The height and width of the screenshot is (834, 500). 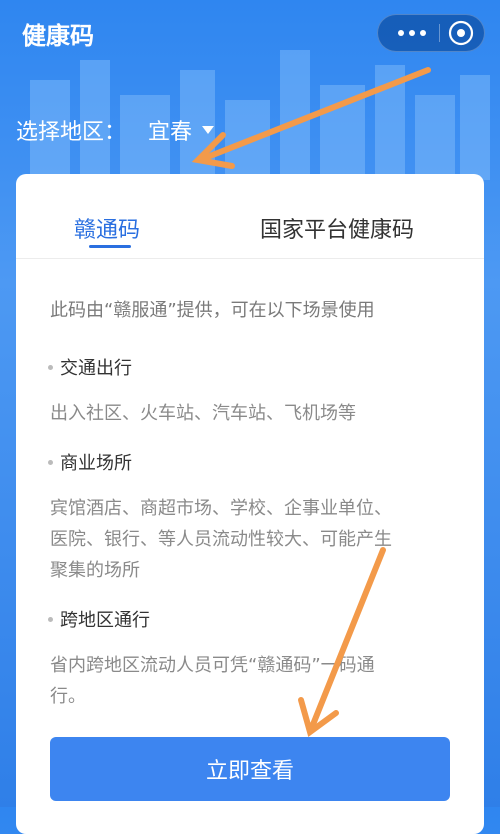 I want to click on capsule-divider, so click(x=439, y=33).